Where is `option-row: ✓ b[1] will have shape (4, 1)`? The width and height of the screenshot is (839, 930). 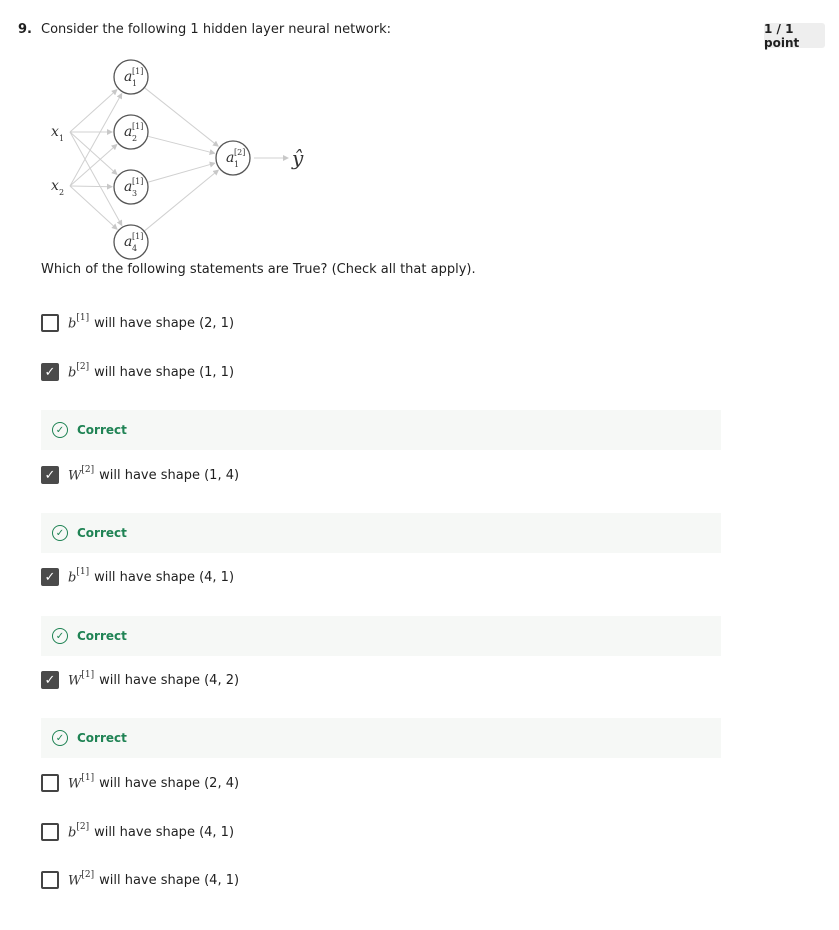 option-row: ✓ b[1] will have shape (4, 1) is located at coordinates (138, 576).